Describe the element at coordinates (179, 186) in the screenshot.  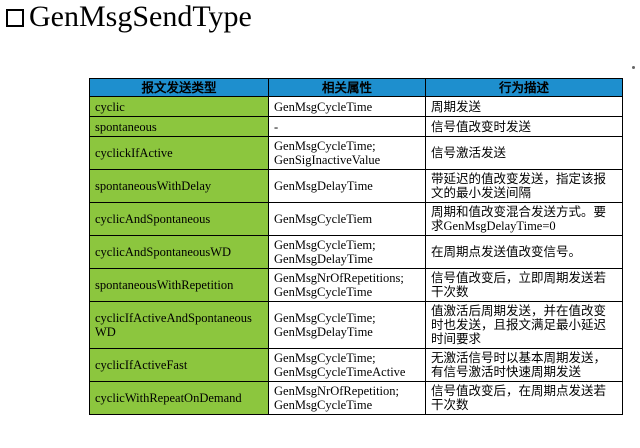
I see `send-type-cell: spontaneousWithDelay` at that location.